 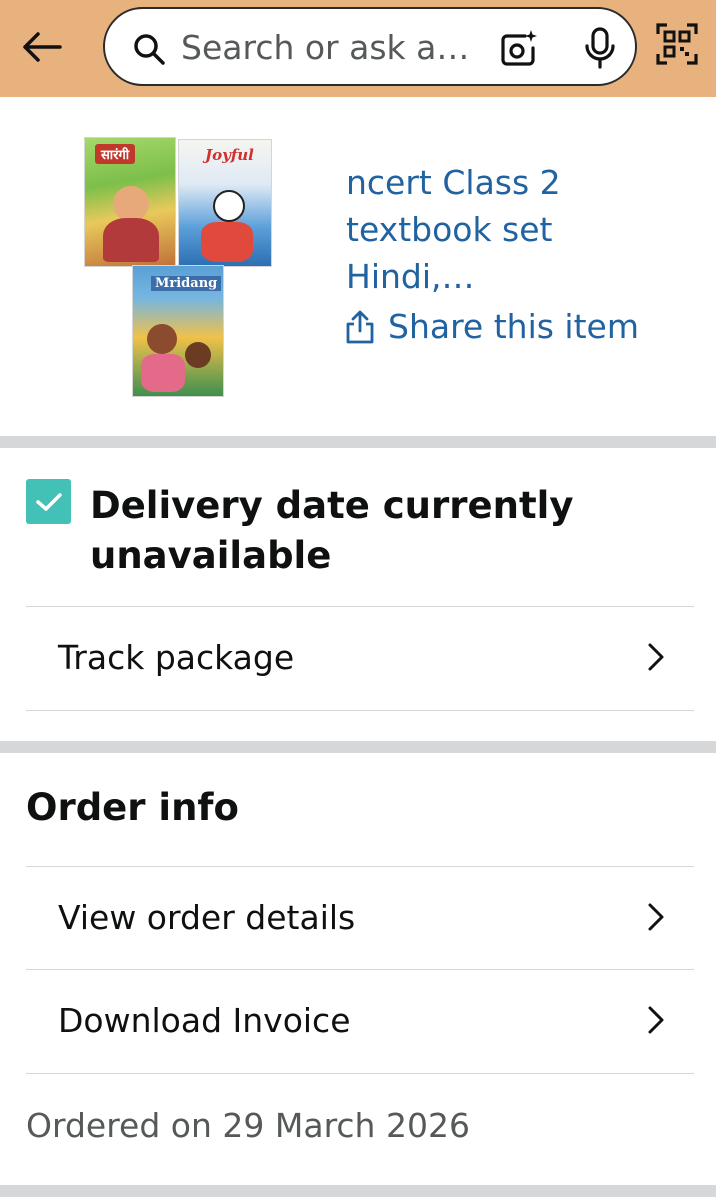 What do you see at coordinates (518, 49) in the screenshot?
I see `camera-lens-icon` at bounding box center [518, 49].